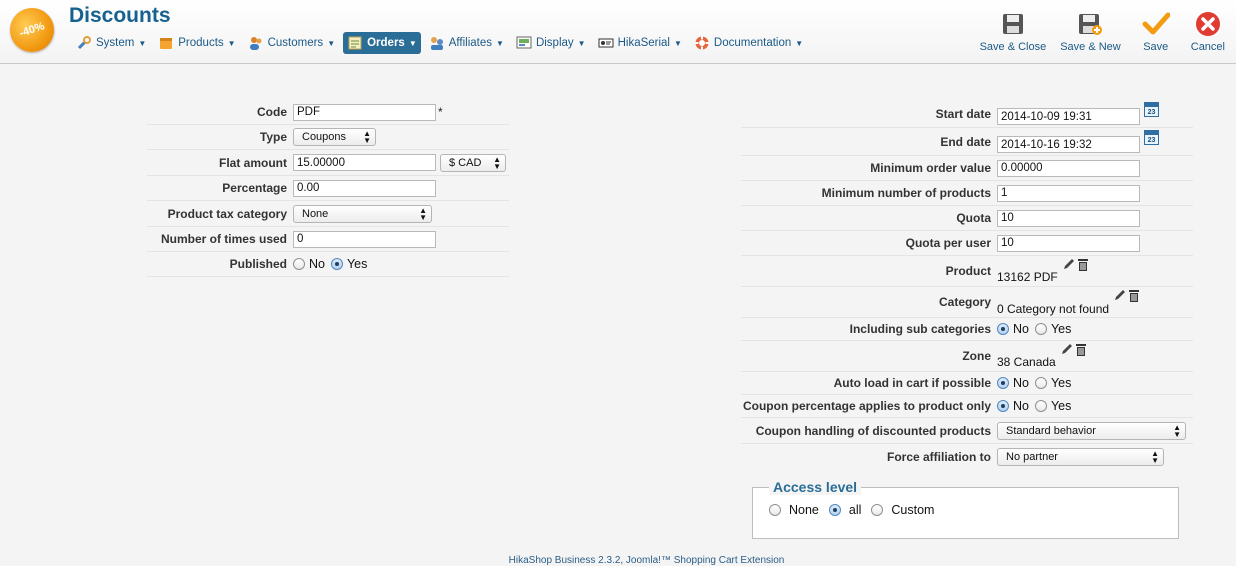  Describe the element at coordinates (606, 43) in the screenshot. I see `serial-icon` at that location.